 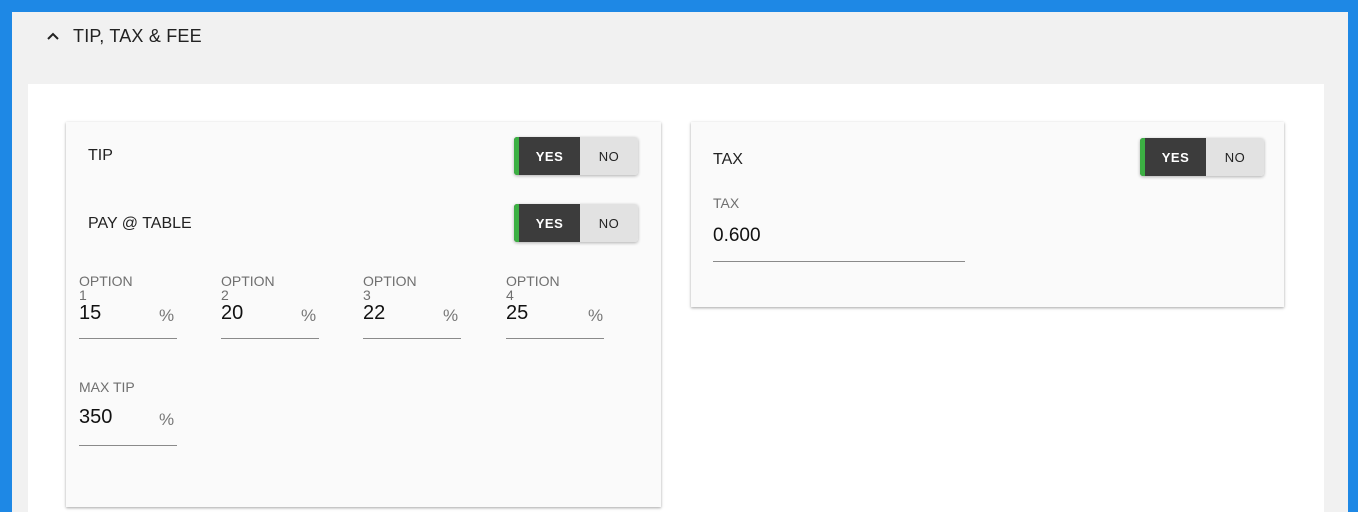 I want to click on option-1-underline, so click(x=128, y=338).